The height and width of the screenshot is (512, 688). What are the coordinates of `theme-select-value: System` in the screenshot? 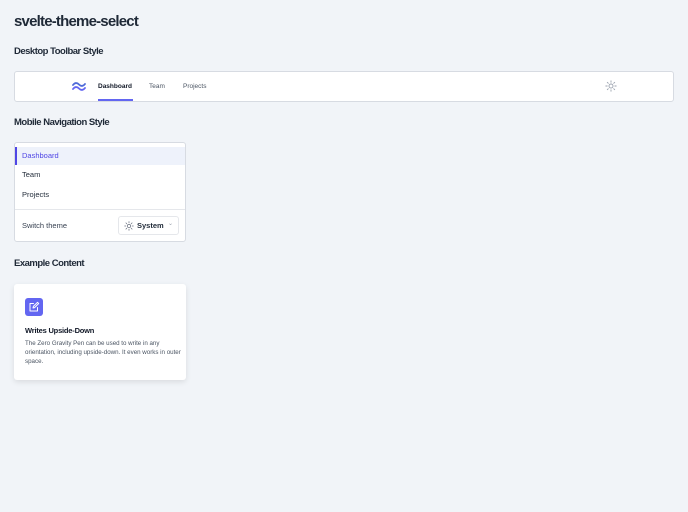 It's located at (150, 225).